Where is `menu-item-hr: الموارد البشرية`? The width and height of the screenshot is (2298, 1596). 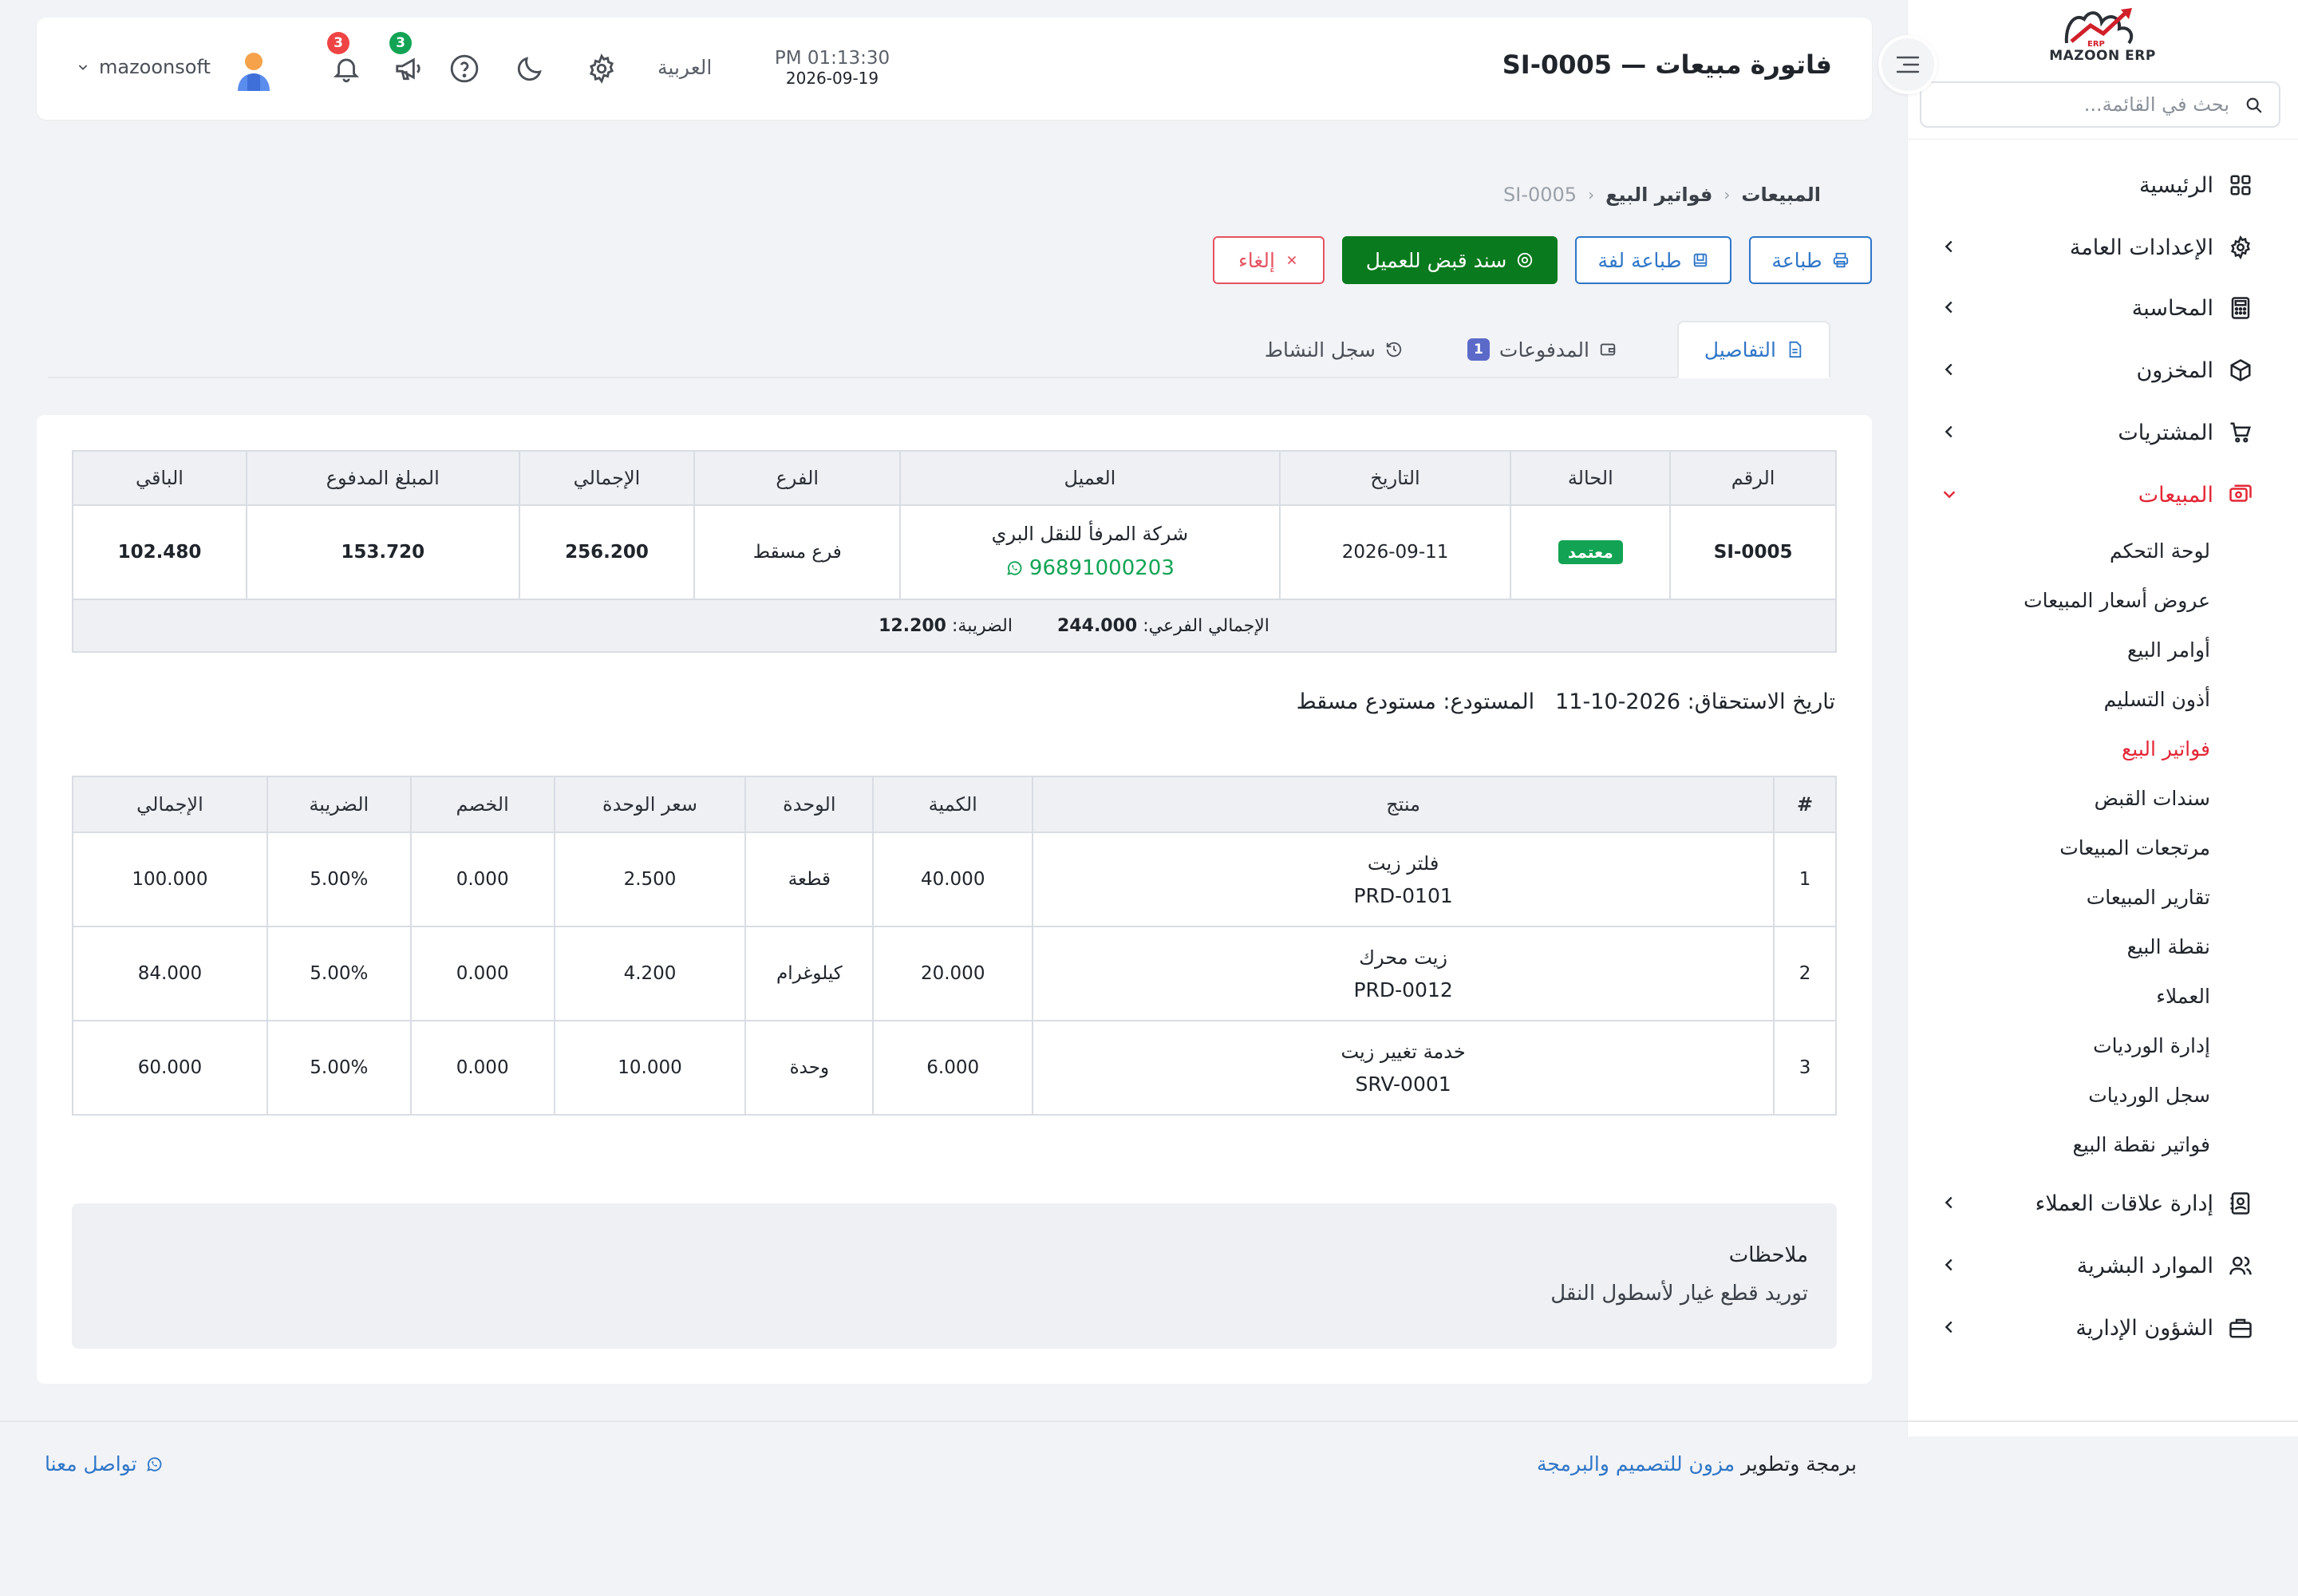 menu-item-hr: الموارد البشرية is located at coordinates (2099, 1266).